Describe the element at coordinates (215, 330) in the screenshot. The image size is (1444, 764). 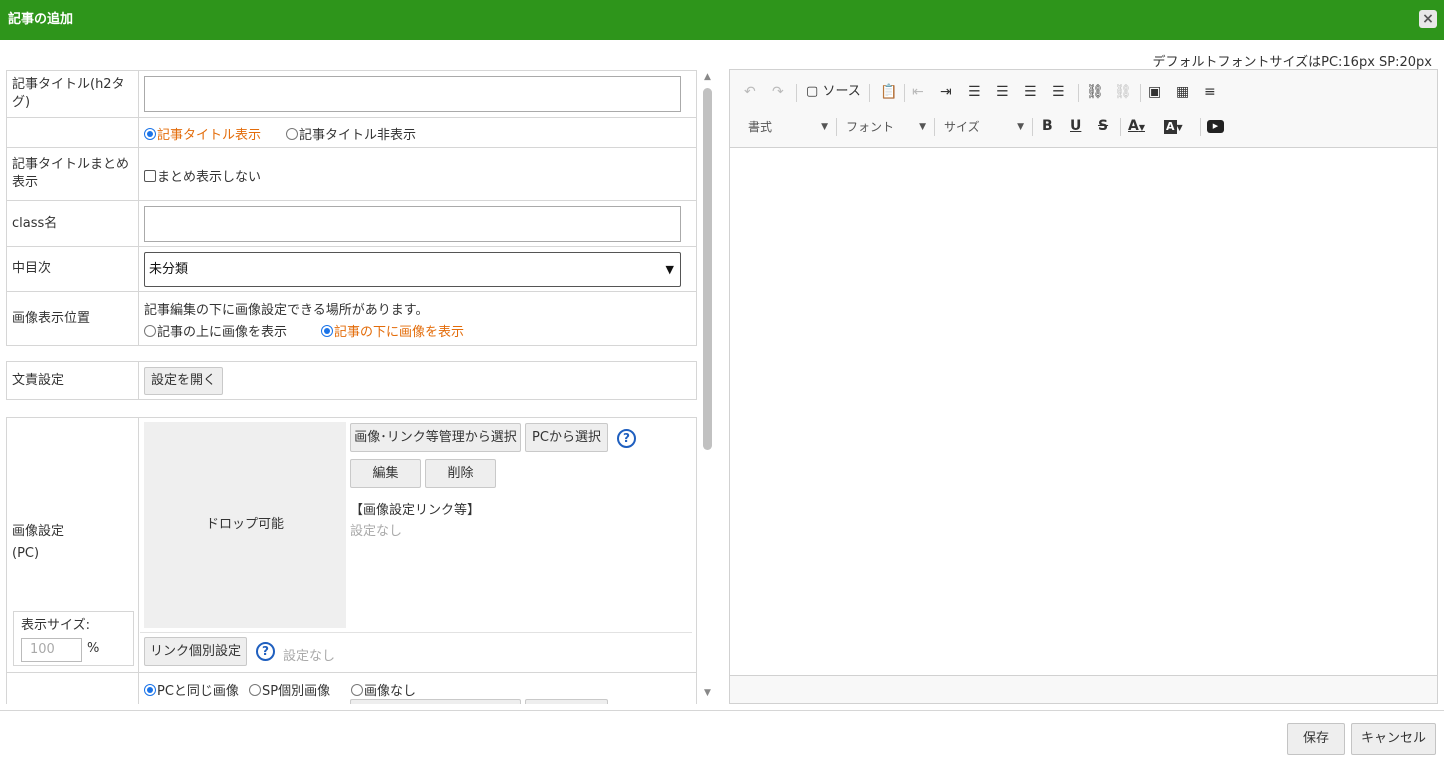
I see `image-above-radio: 記事の上に画像を表示` at that location.